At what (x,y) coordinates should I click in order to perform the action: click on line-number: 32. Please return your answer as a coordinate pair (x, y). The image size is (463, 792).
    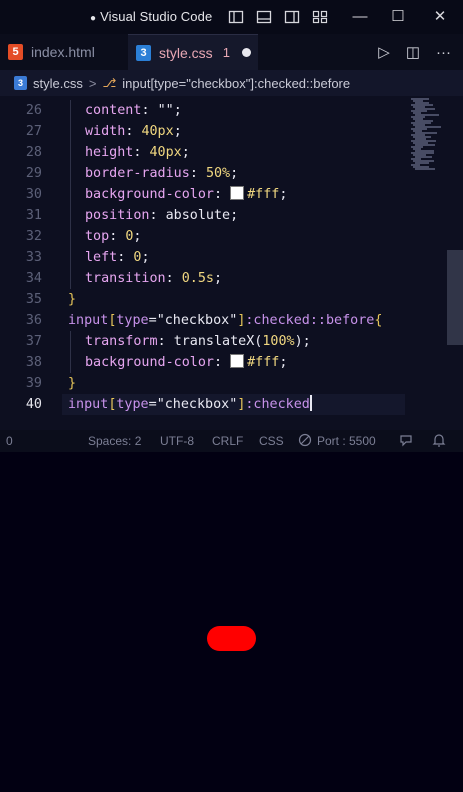
    Looking at the image, I should click on (33, 236).